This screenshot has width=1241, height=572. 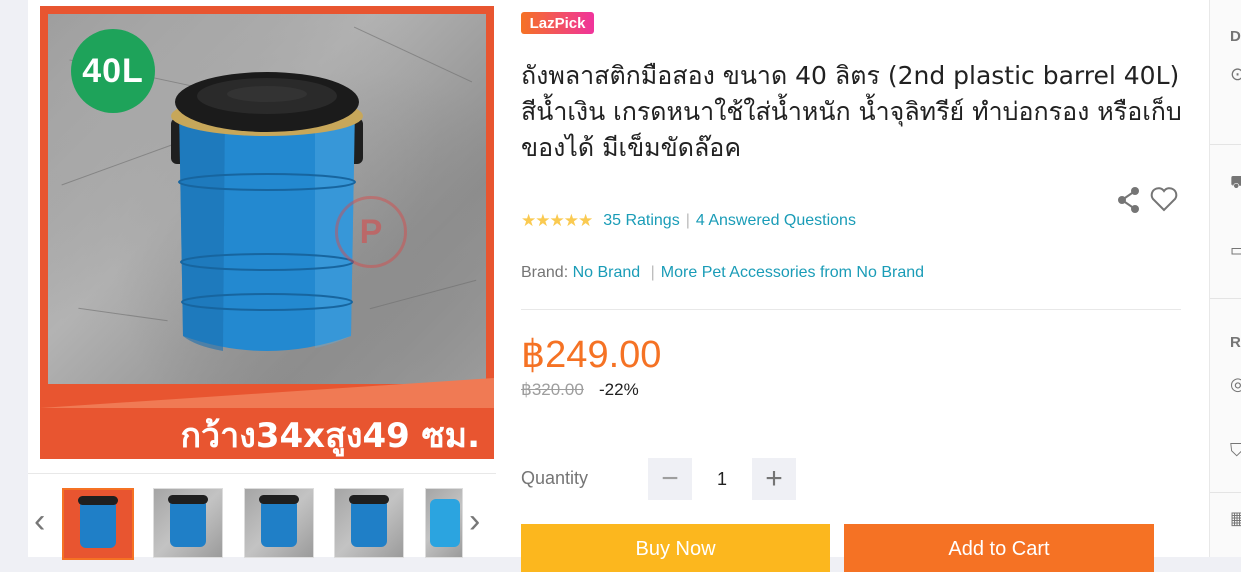 I want to click on buy-now-button: Buy Now, so click(x=675, y=548).